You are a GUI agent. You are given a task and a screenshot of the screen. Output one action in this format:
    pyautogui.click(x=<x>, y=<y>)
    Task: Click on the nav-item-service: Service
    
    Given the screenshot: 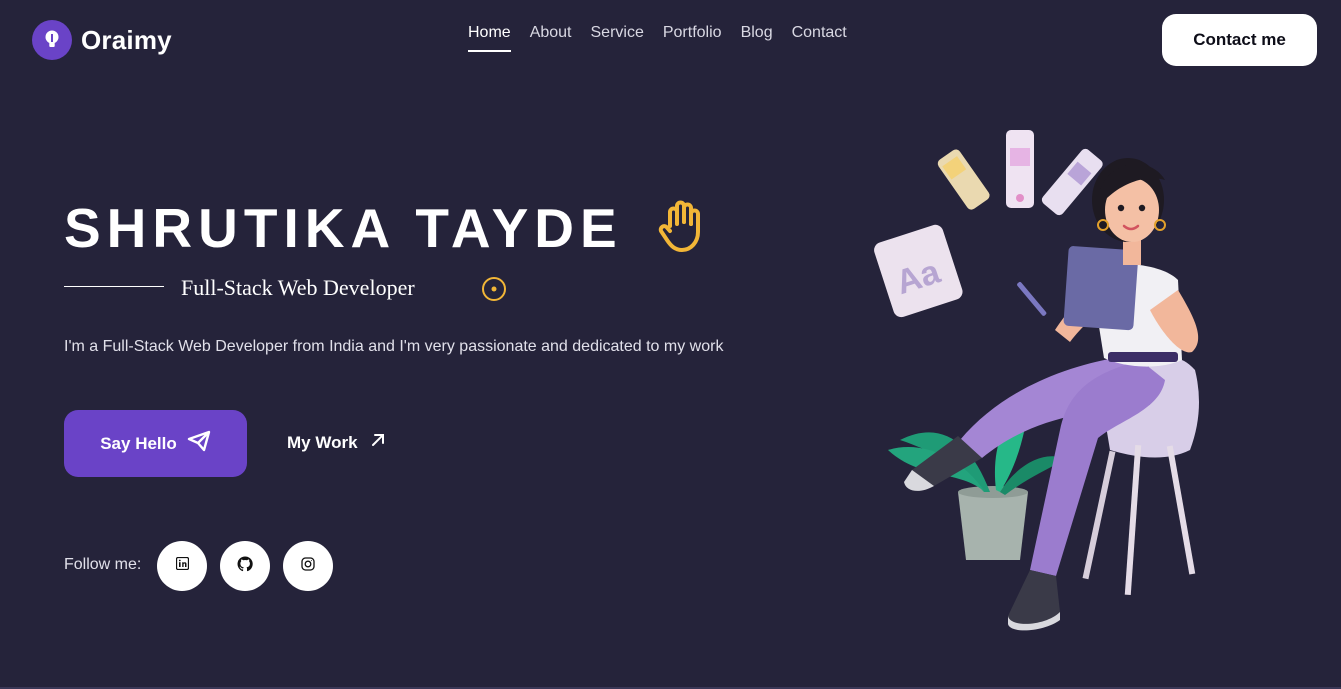 What is the action you would take?
    pyautogui.click(x=617, y=38)
    